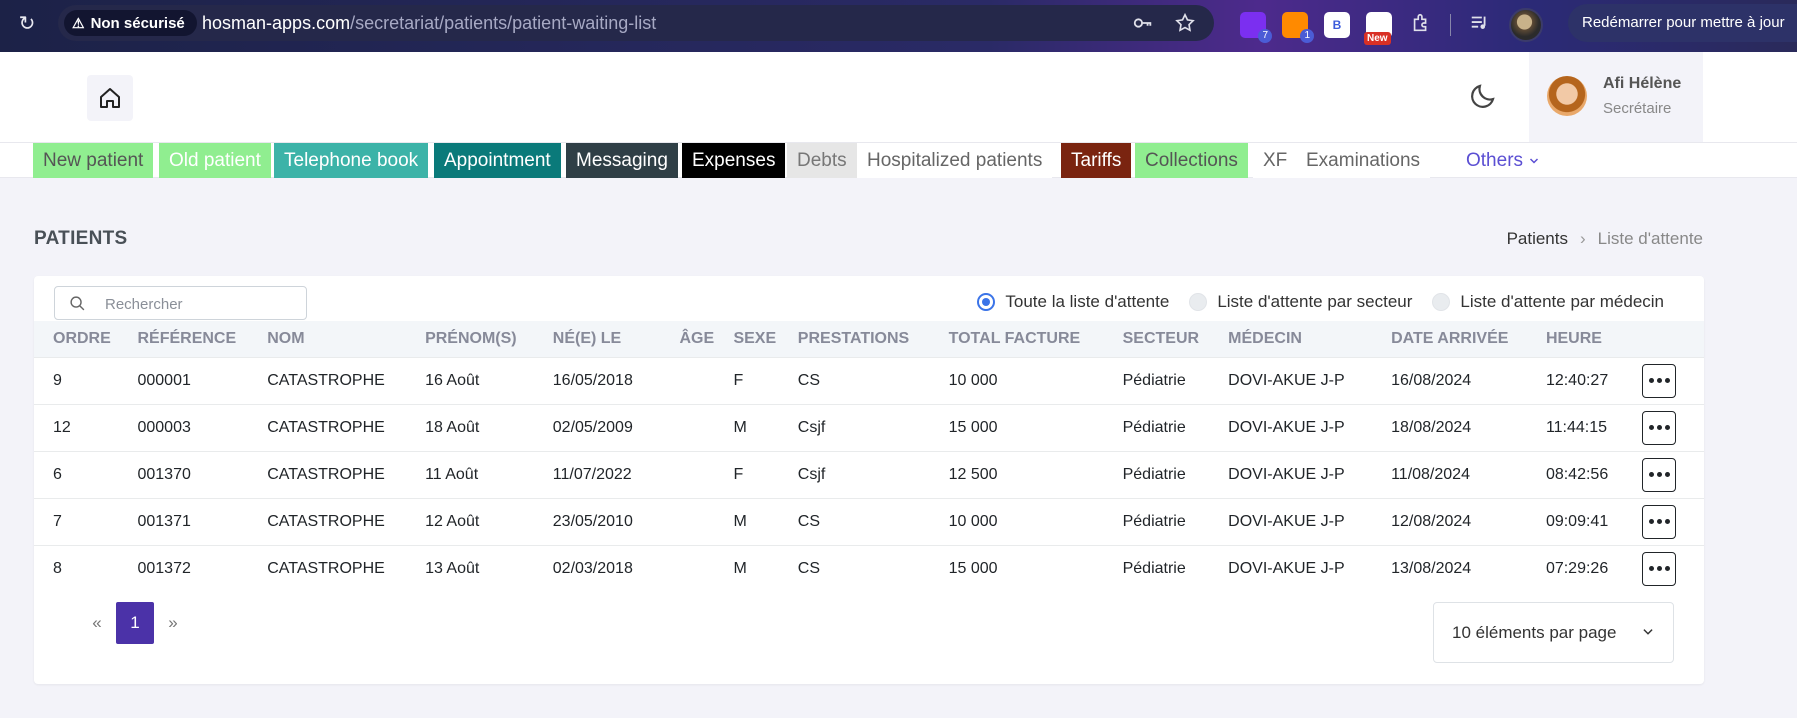 The width and height of the screenshot is (1797, 718). Describe the element at coordinates (164, 427) in the screenshot. I see `table-cell: 000003` at that location.